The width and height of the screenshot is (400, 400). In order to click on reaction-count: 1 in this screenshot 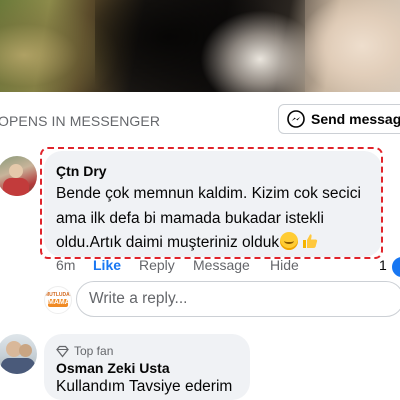, I will do `click(383, 265)`.